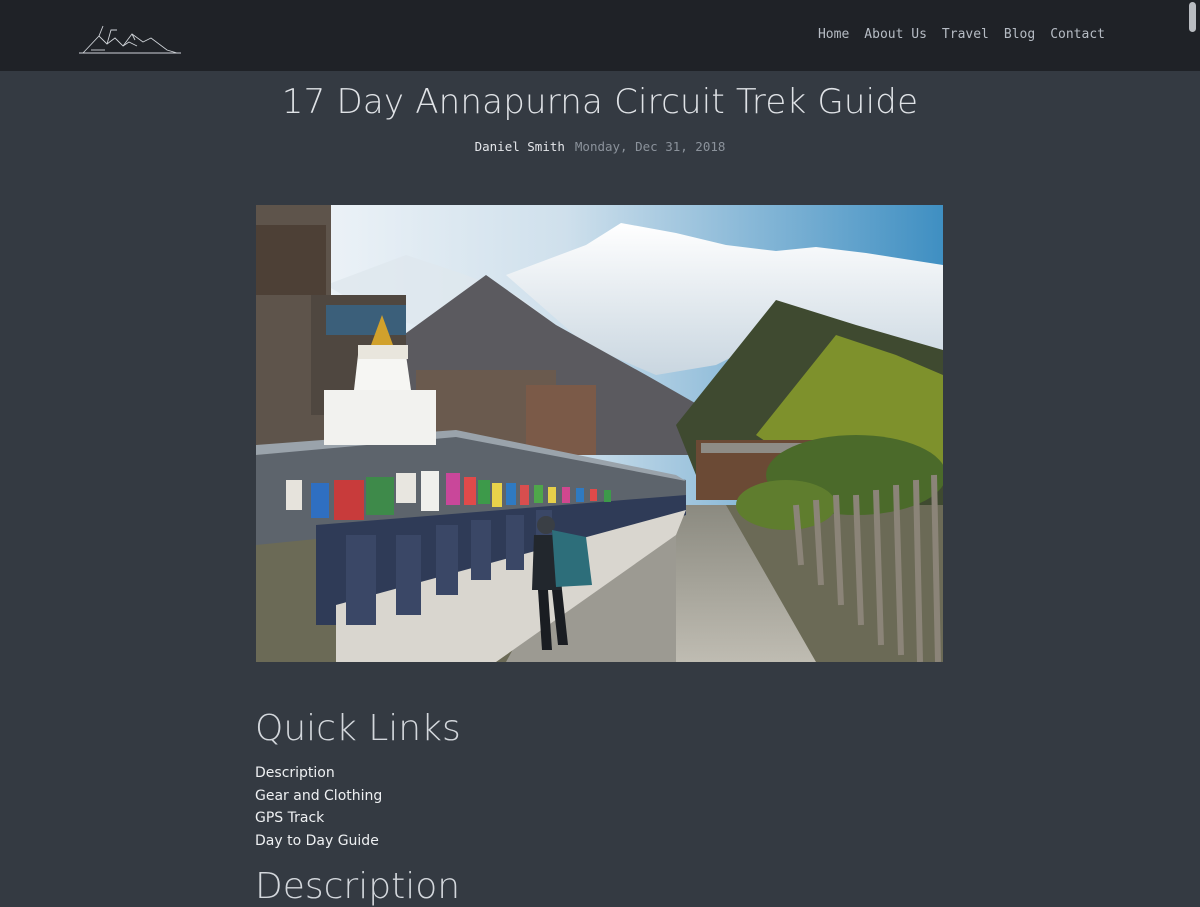 The image size is (1200, 907). Describe the element at coordinates (358, 728) in the screenshot. I see `quick-links-heading: Quick Links` at that location.